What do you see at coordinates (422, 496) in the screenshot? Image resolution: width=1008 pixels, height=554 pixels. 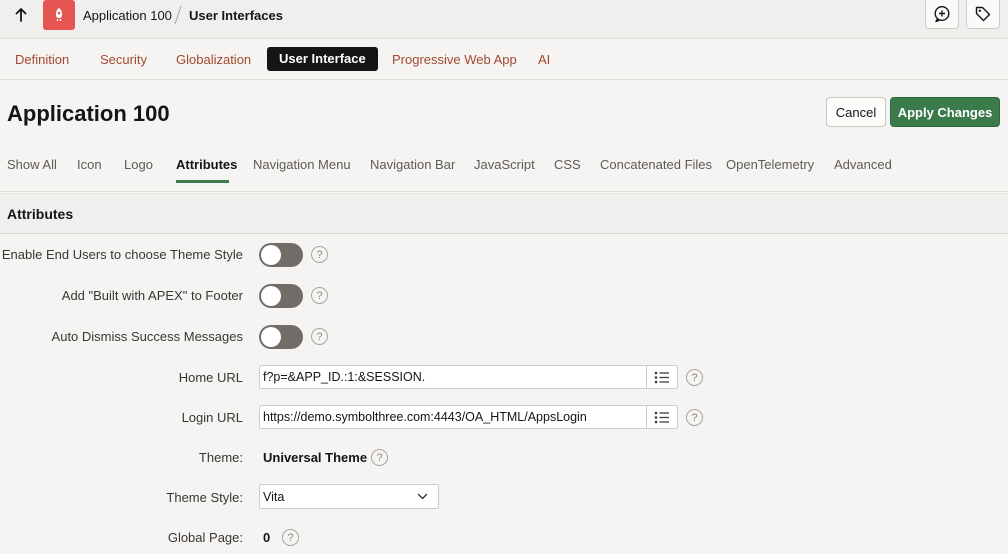 I see `chevron-down-icon` at bounding box center [422, 496].